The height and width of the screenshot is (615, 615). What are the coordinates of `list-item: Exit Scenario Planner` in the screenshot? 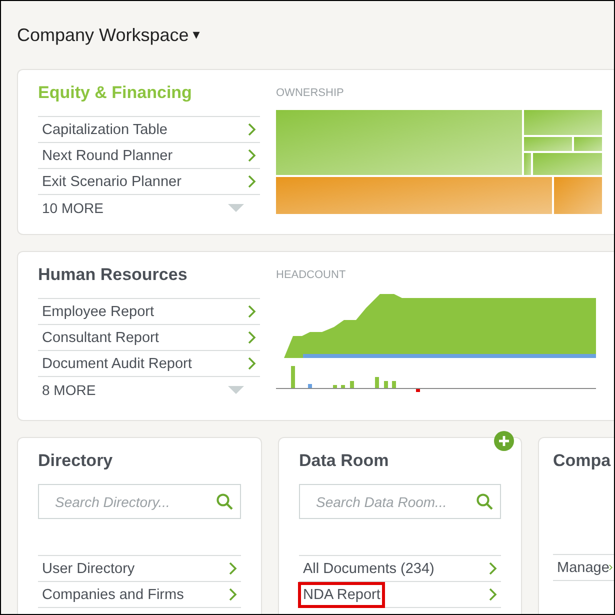 It's located at (149, 182).